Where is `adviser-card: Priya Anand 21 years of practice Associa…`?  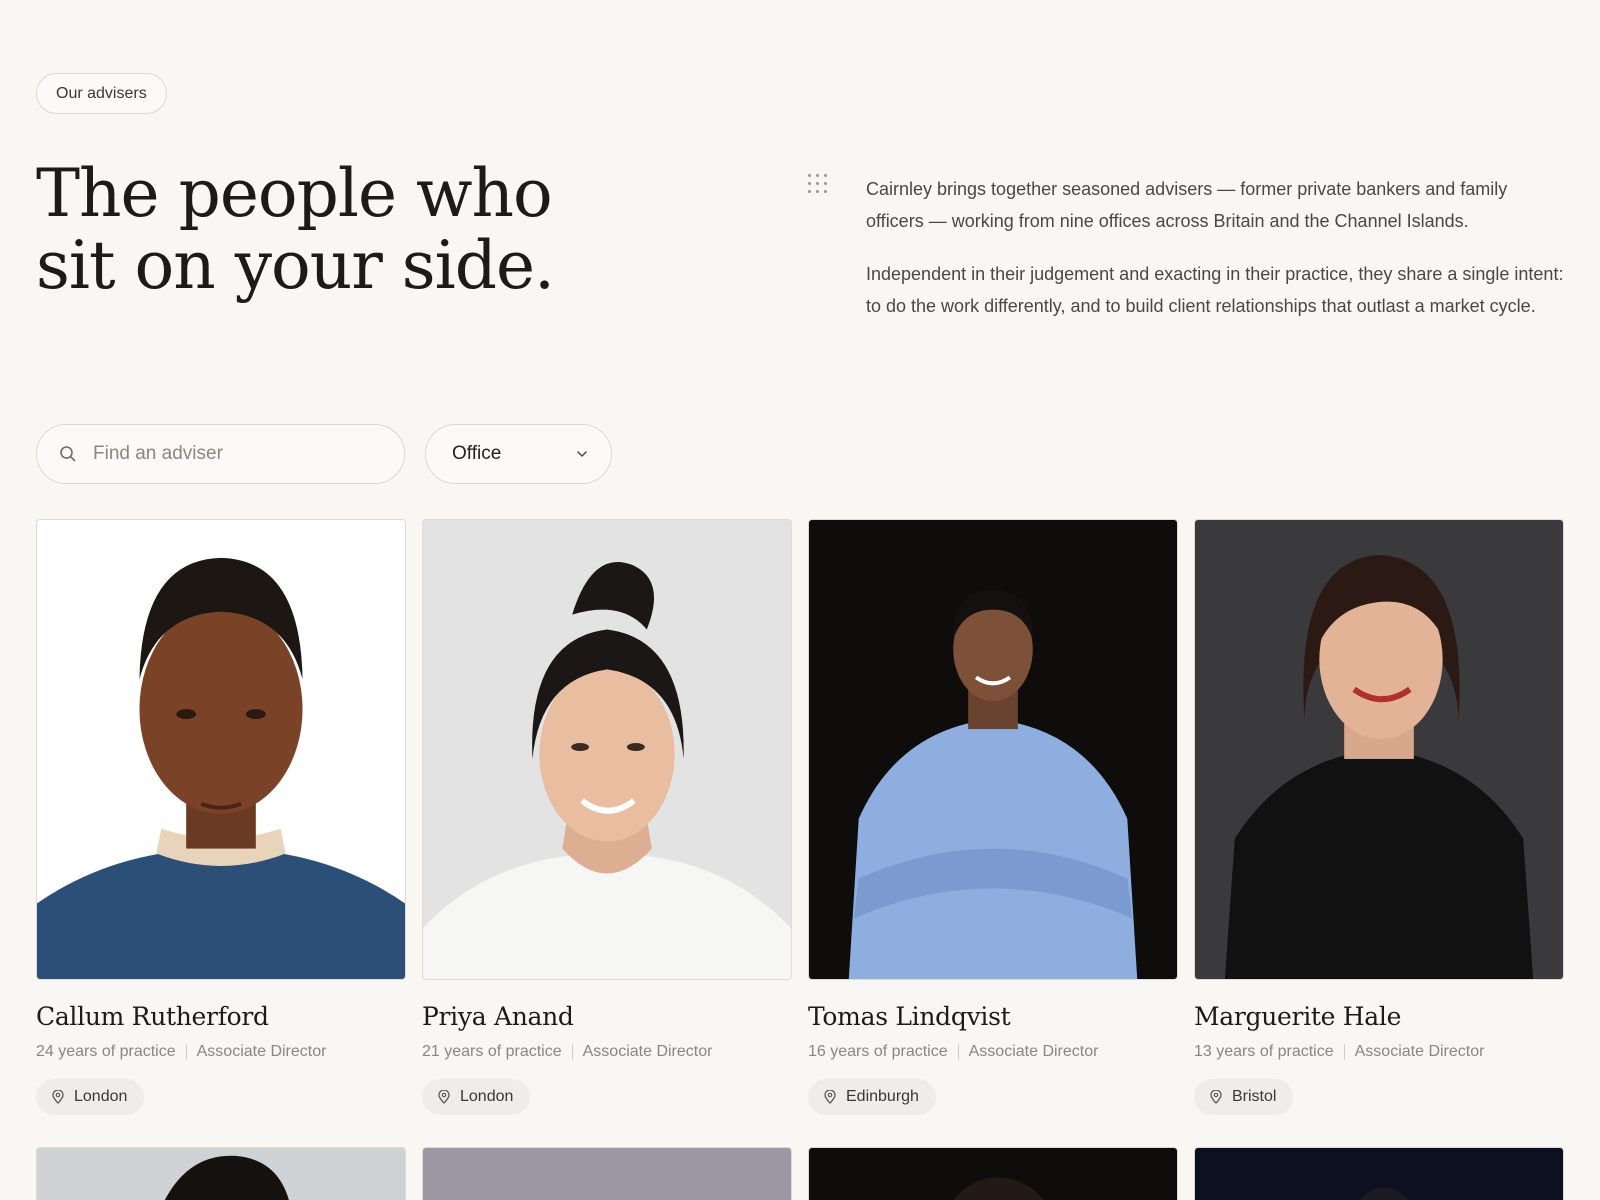 adviser-card: Priya Anand 21 years of practice Associa… is located at coordinates (607, 817).